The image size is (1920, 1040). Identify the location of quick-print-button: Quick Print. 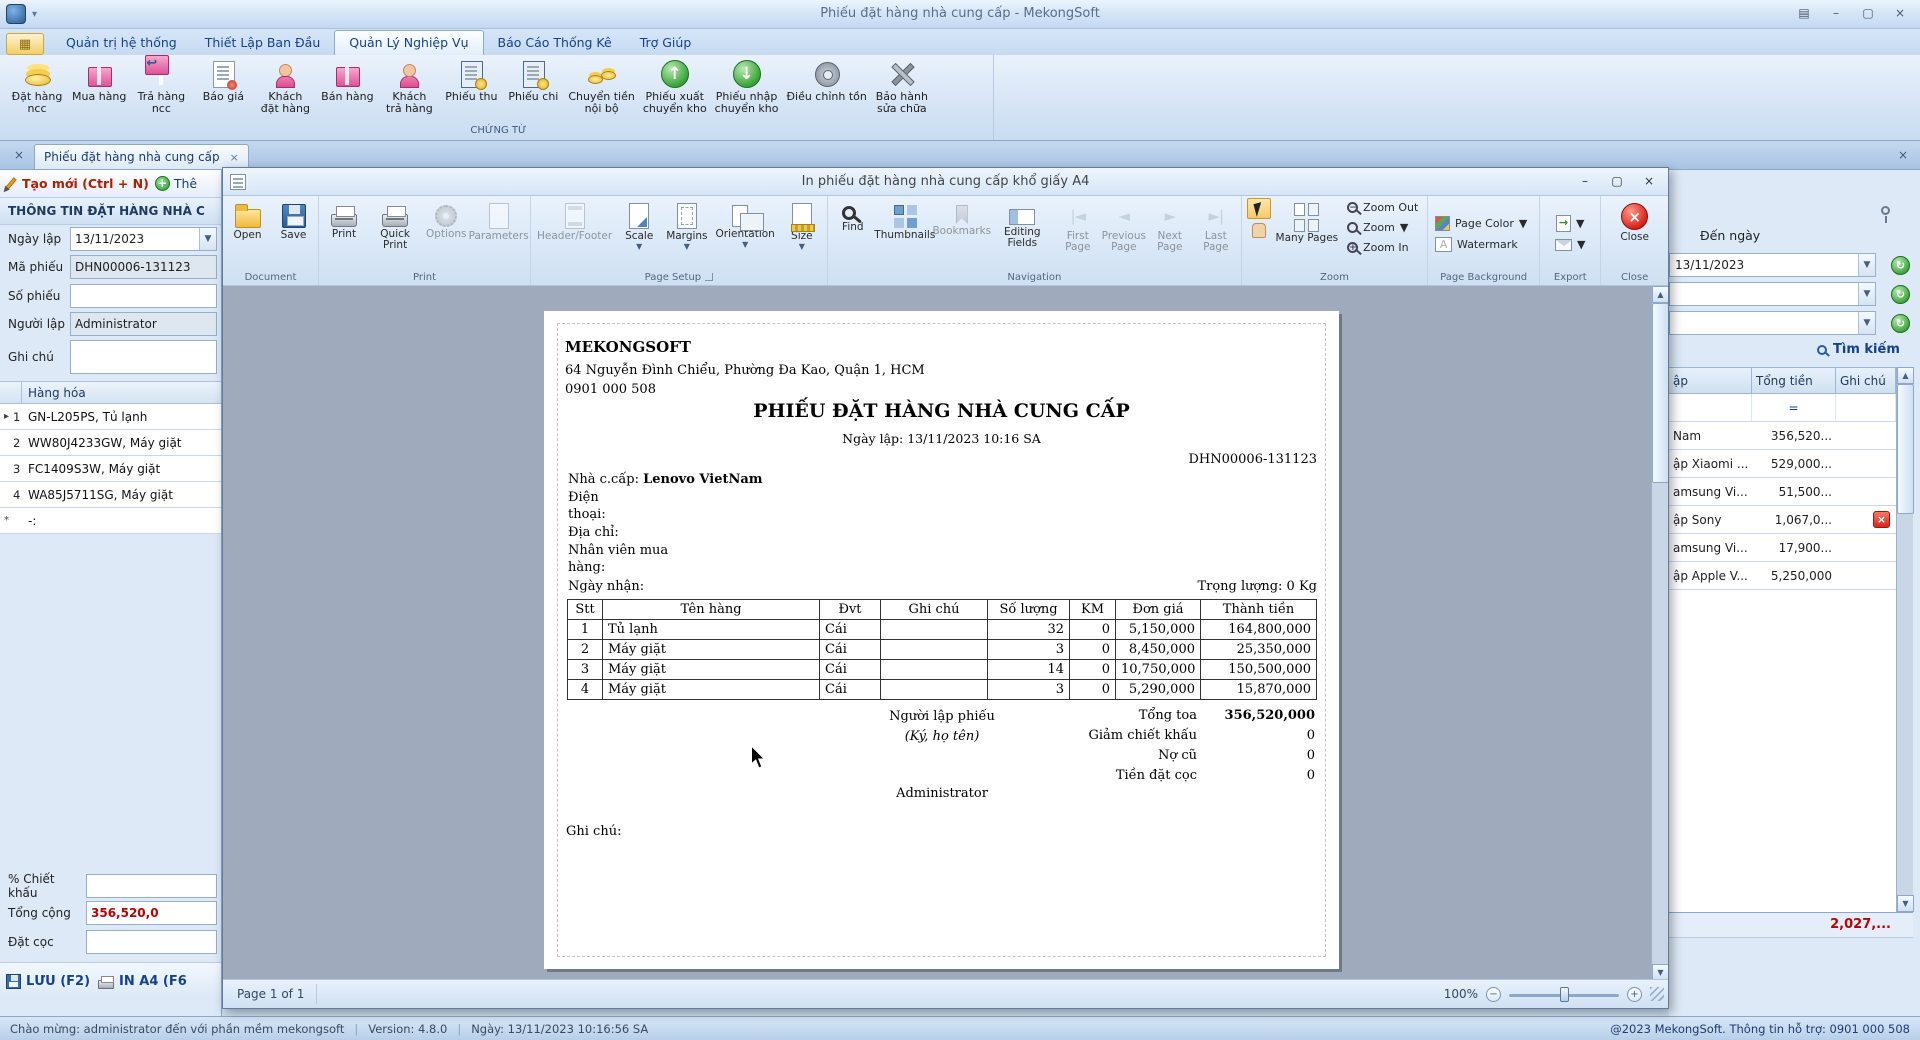
(395, 225).